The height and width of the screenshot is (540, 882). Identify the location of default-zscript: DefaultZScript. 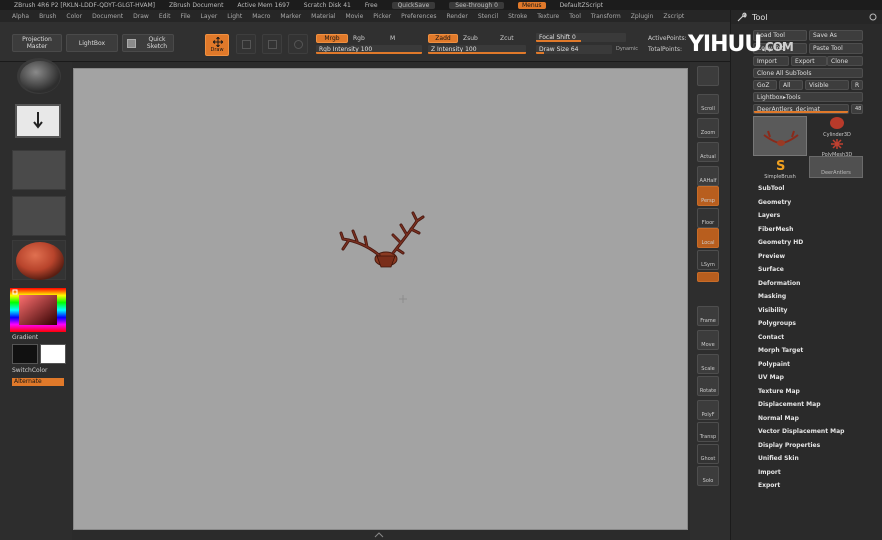
(581, 5).